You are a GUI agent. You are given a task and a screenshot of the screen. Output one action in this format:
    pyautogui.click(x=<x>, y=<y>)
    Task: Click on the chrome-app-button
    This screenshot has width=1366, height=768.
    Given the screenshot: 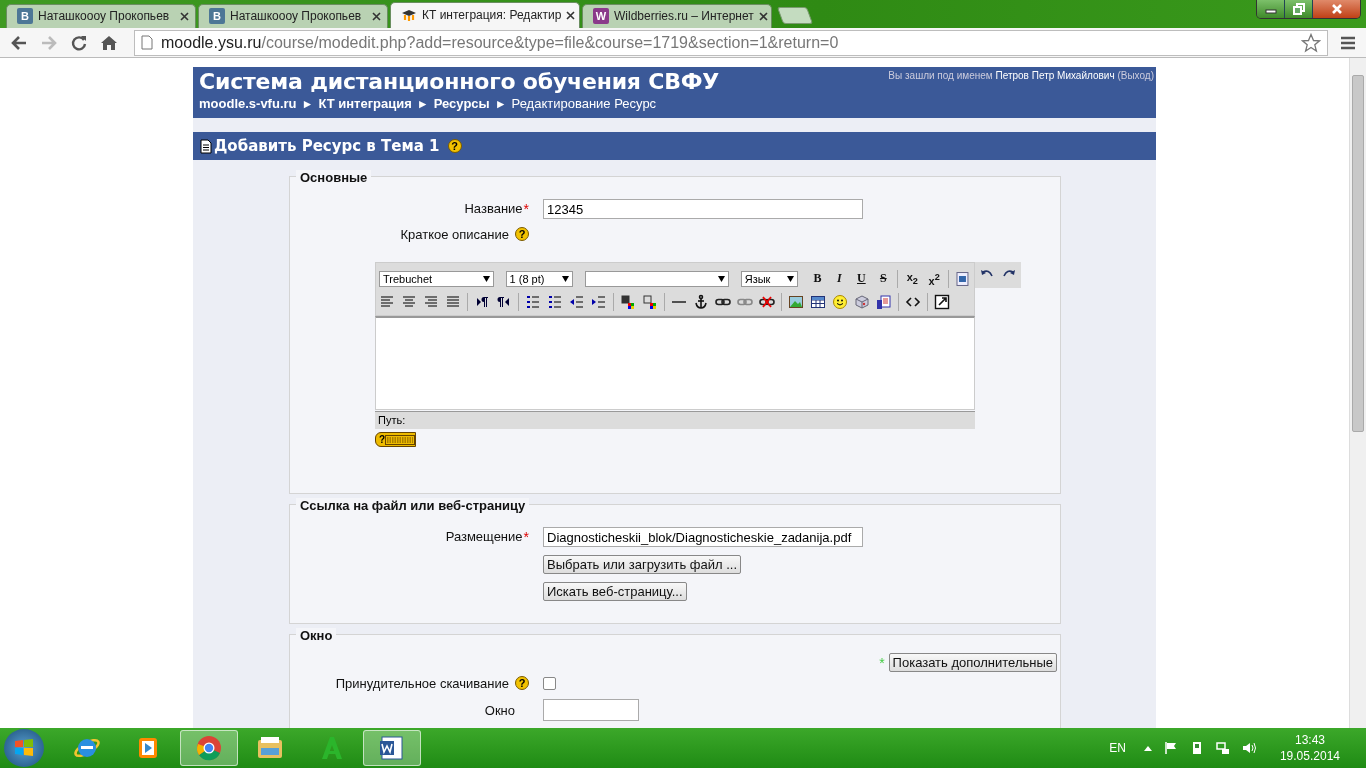 What is the action you would take?
    pyautogui.click(x=209, y=748)
    